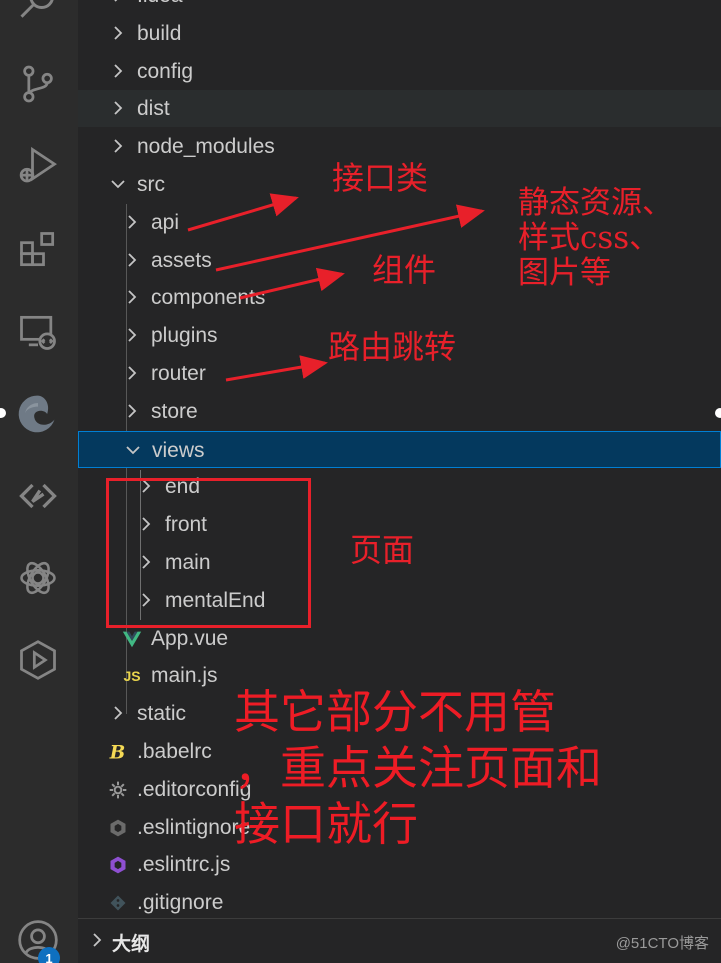  Describe the element at coordinates (118, 865) in the screenshot. I see `eslint-file-icon` at that location.